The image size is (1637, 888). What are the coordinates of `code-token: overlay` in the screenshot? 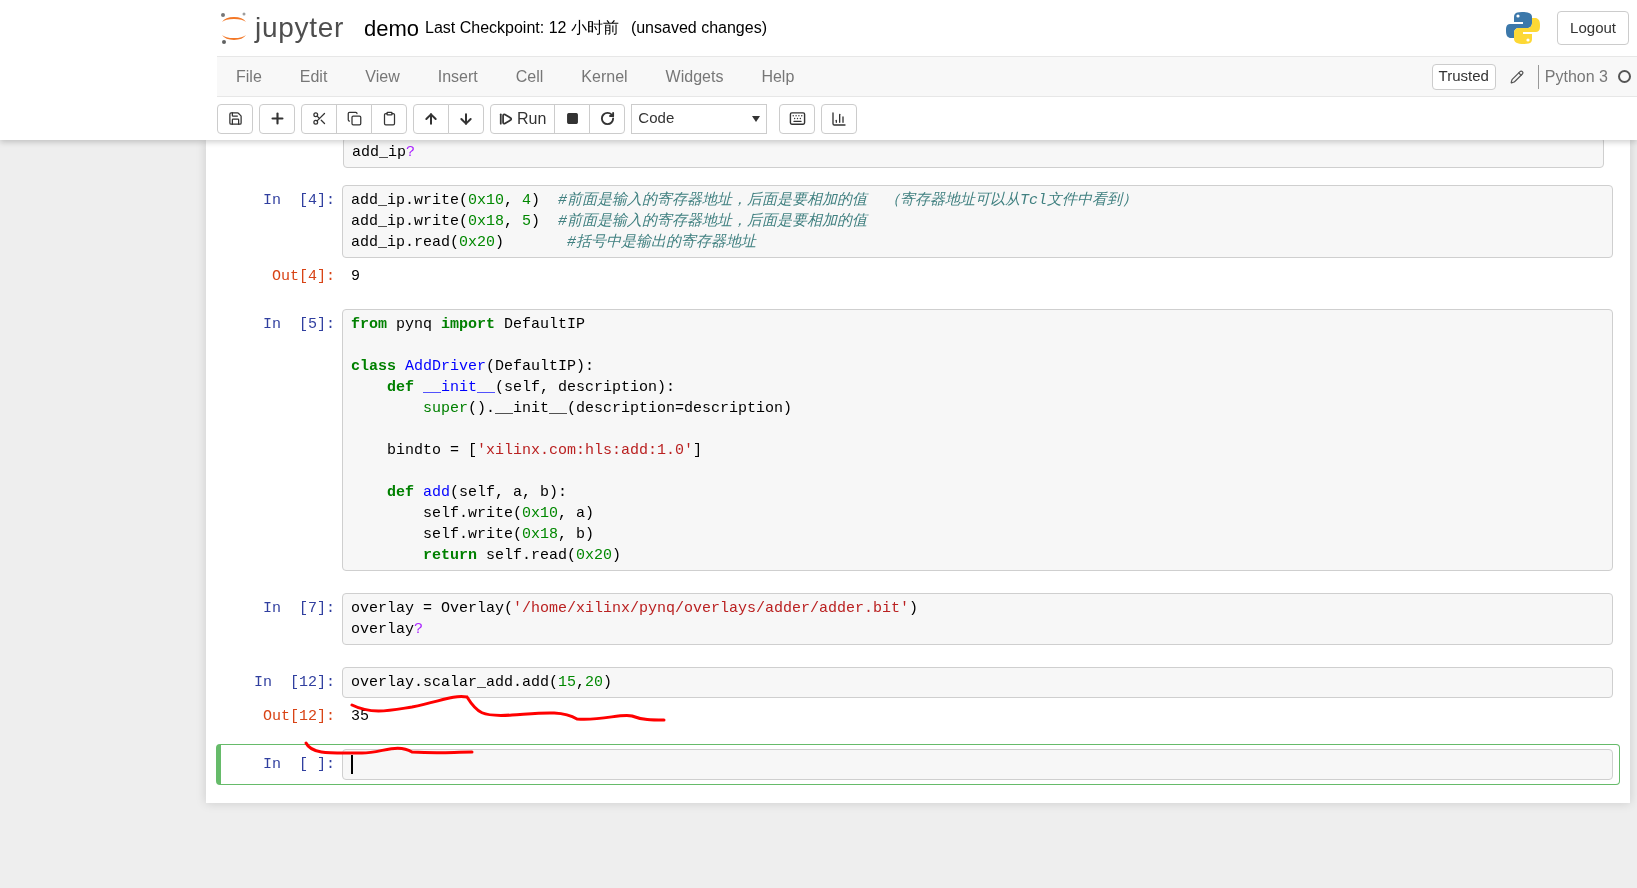 It's located at (382, 630).